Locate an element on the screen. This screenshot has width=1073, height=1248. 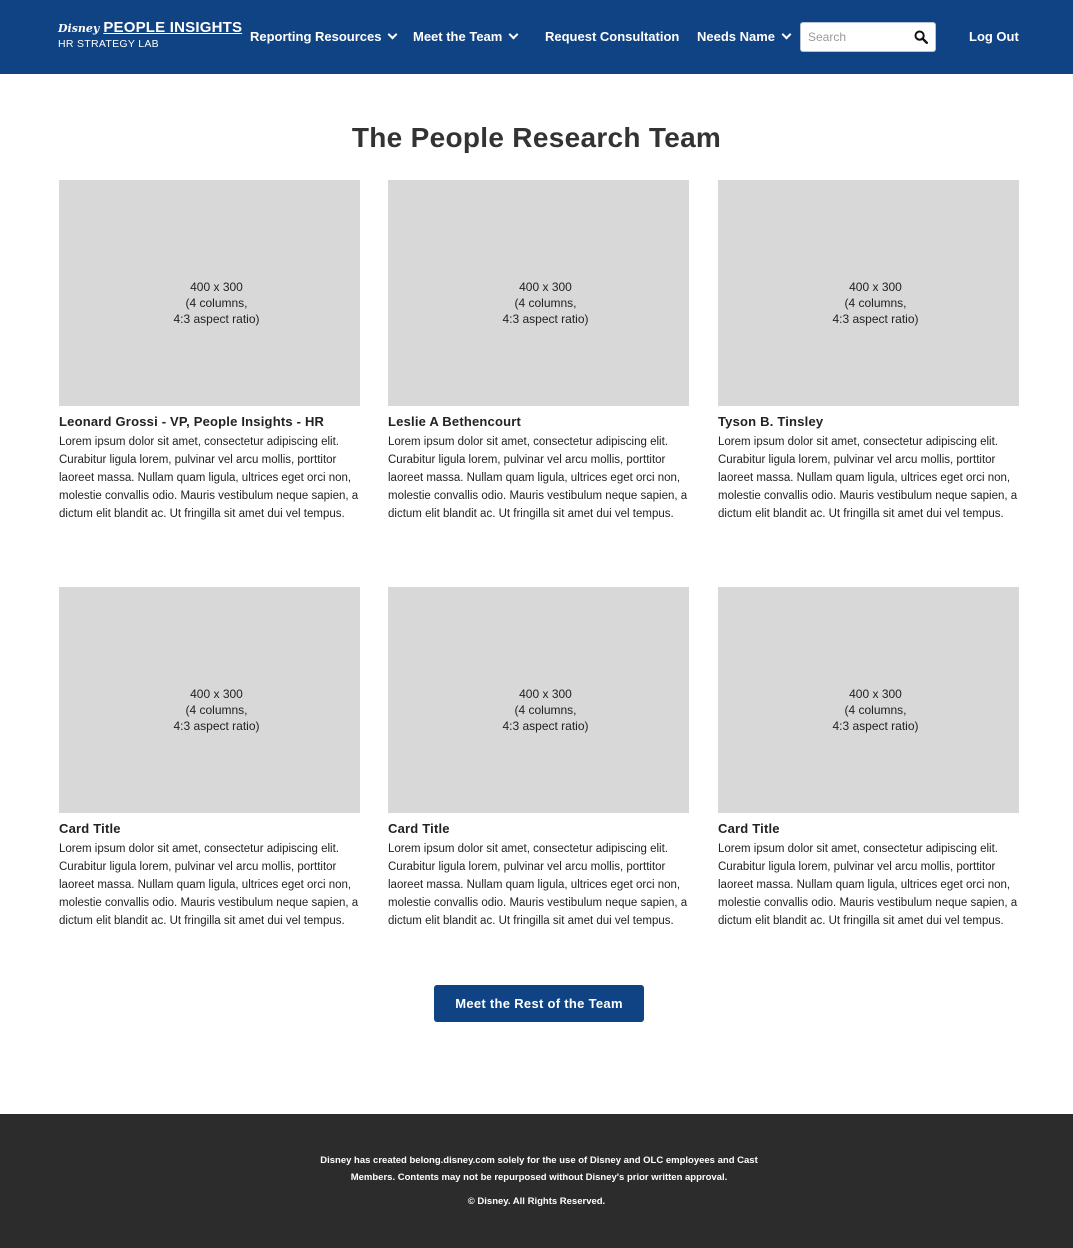
logout-link: Log Out is located at coordinates (994, 36).